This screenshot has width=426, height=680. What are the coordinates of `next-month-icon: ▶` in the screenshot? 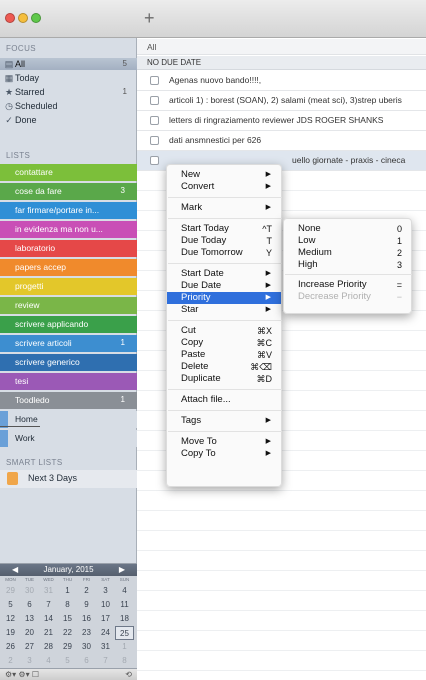 It's located at (122, 570).